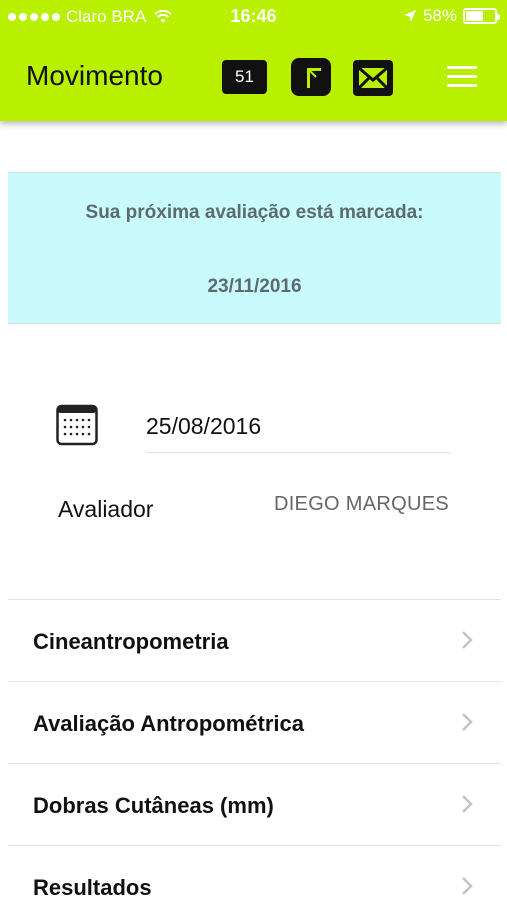  Describe the element at coordinates (253, 17) in the screenshot. I see `status-bar: Claro BRA 16:46 58%` at that location.